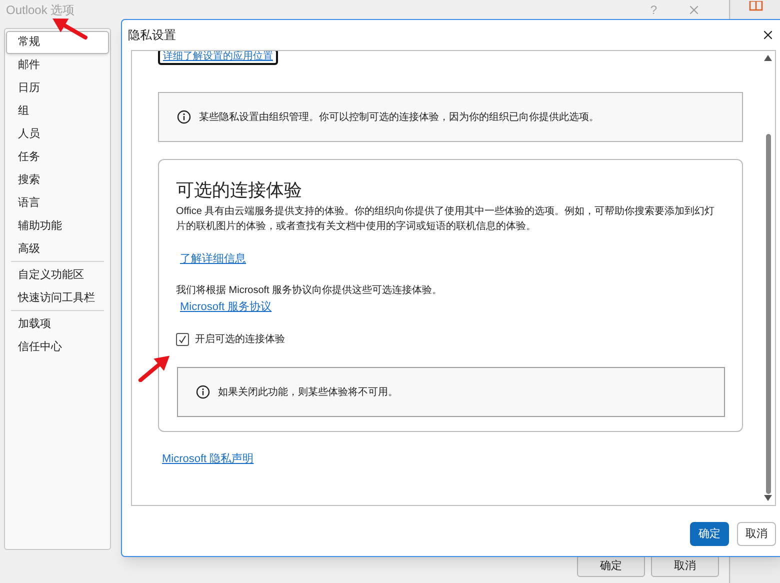 Image resolution: width=780 pixels, height=583 pixels. Describe the element at coordinates (399, 117) in the screenshot. I see `notice-text: 某些隐私设置由组织管理。你可以控制可选的连接体验，因为你的组织已向你提供此选项。` at that location.